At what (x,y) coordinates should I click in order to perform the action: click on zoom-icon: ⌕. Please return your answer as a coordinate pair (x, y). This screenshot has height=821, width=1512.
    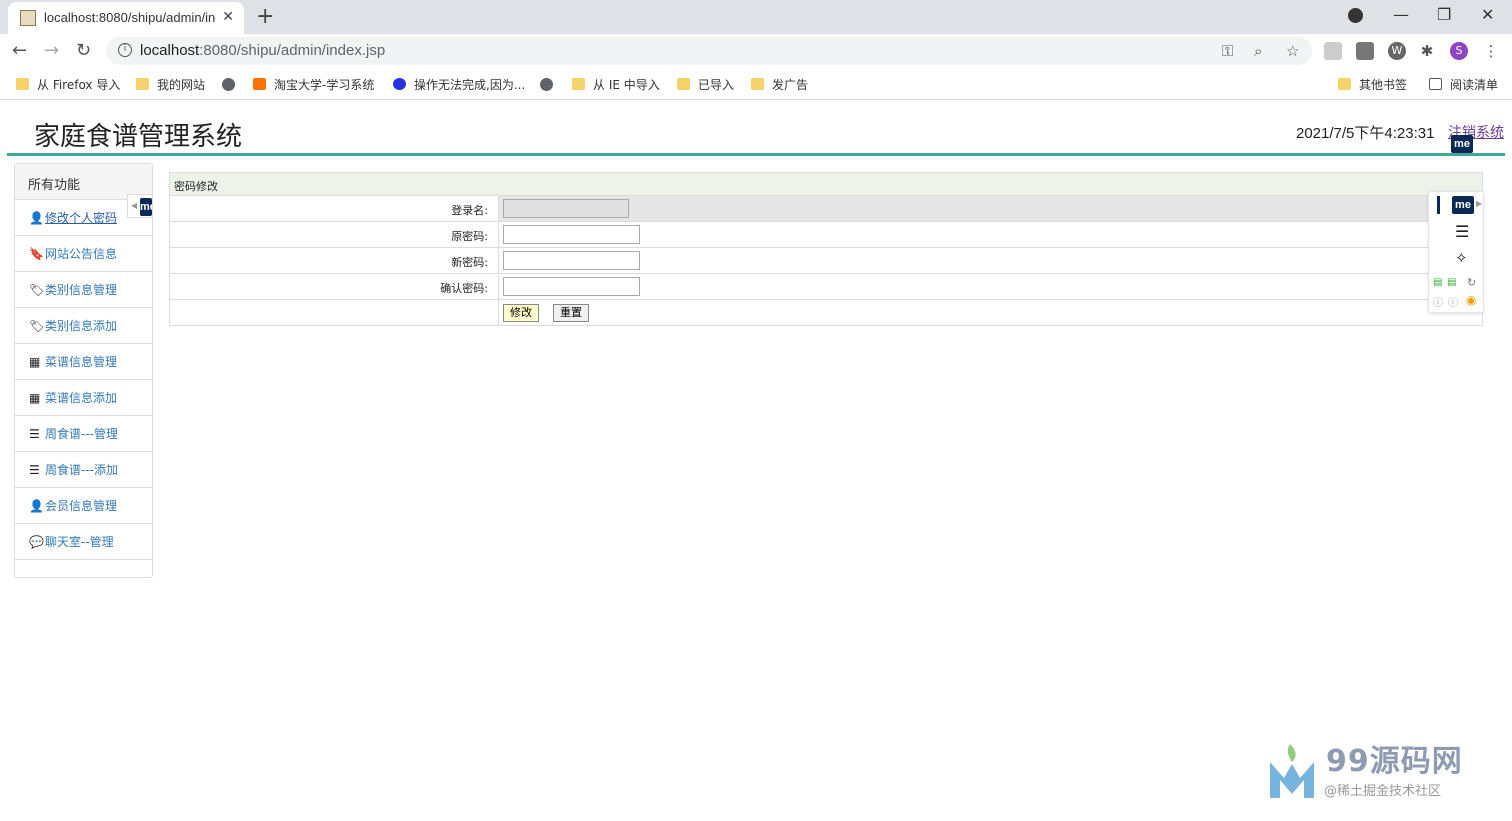
    Looking at the image, I should click on (1258, 51).